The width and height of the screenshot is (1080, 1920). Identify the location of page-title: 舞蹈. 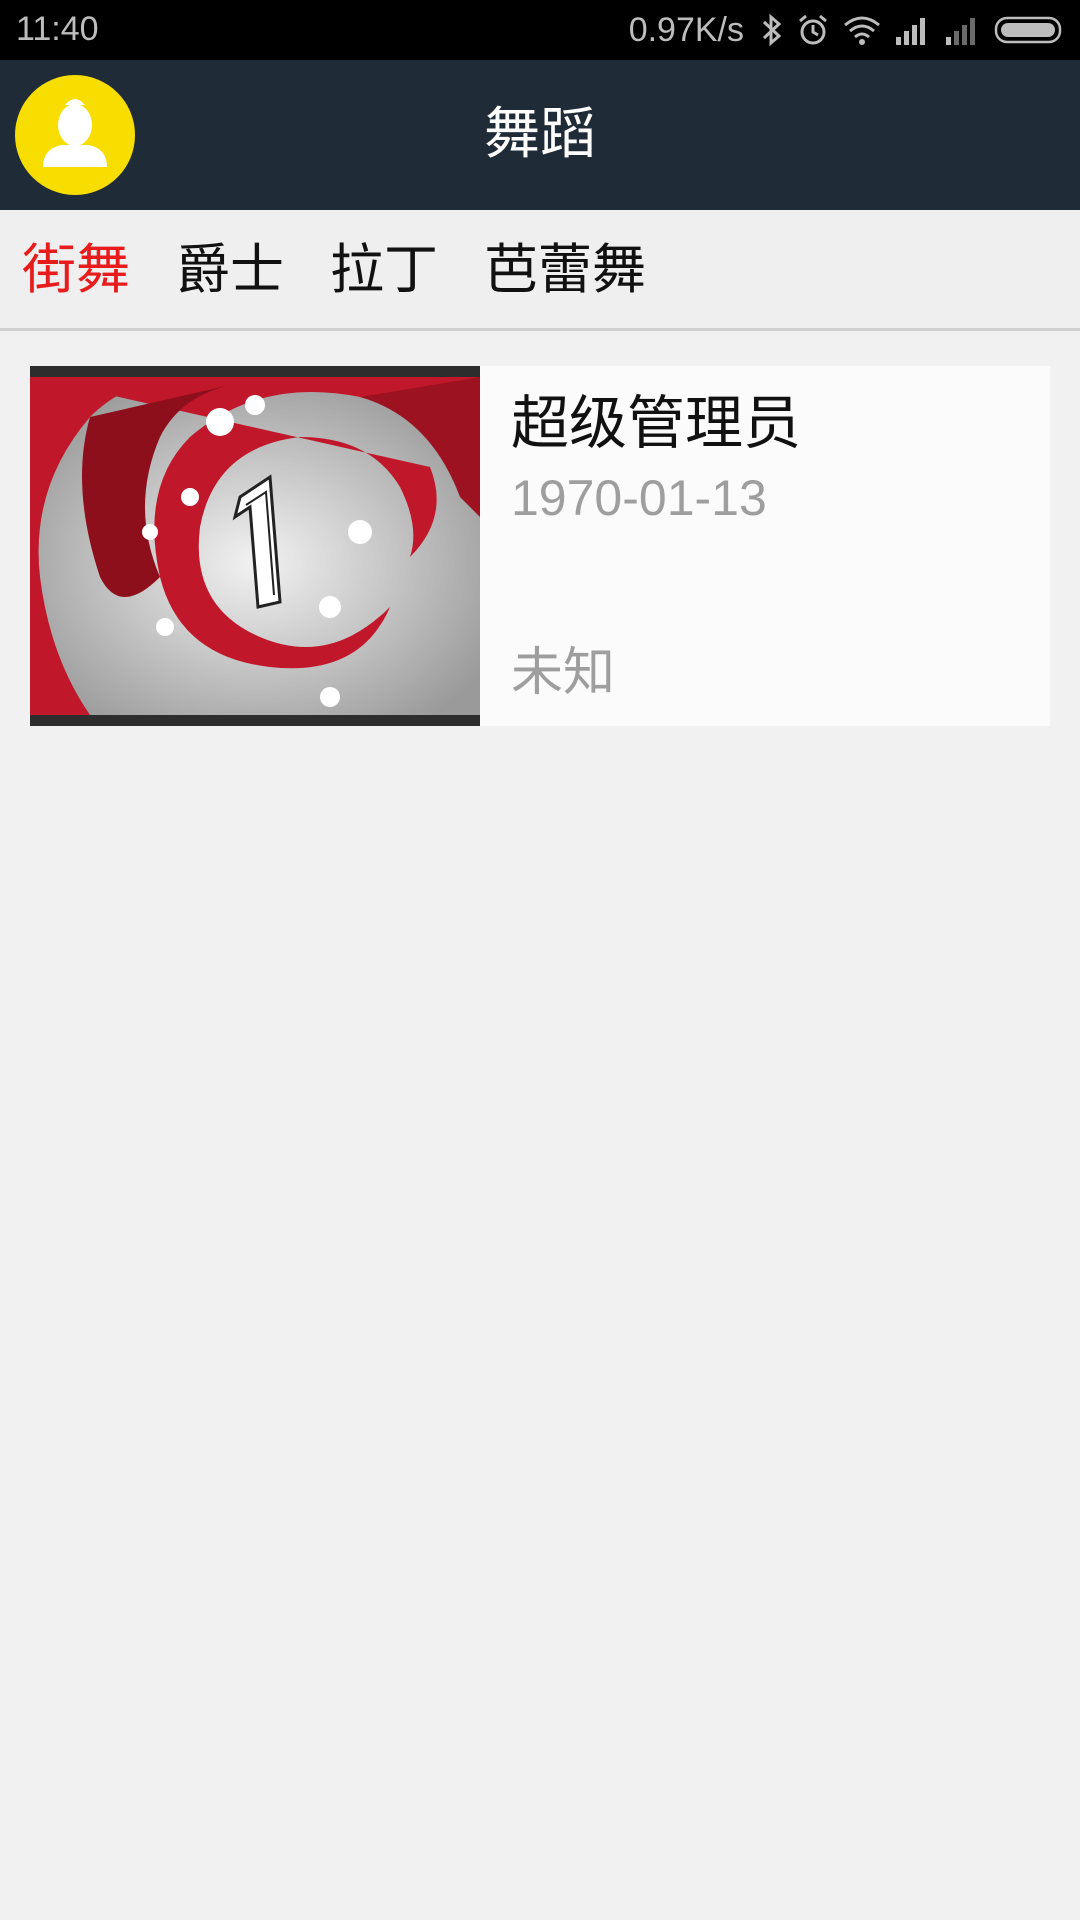
(540, 134).